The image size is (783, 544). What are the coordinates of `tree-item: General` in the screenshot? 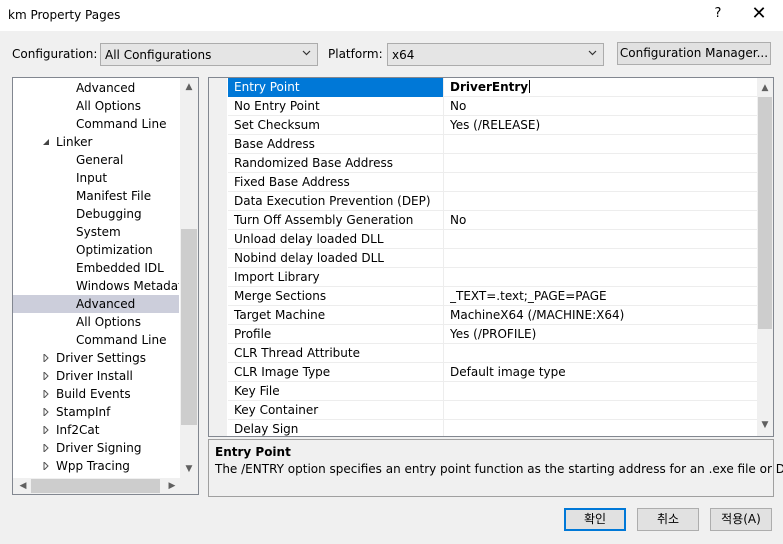 It's located at (96, 160).